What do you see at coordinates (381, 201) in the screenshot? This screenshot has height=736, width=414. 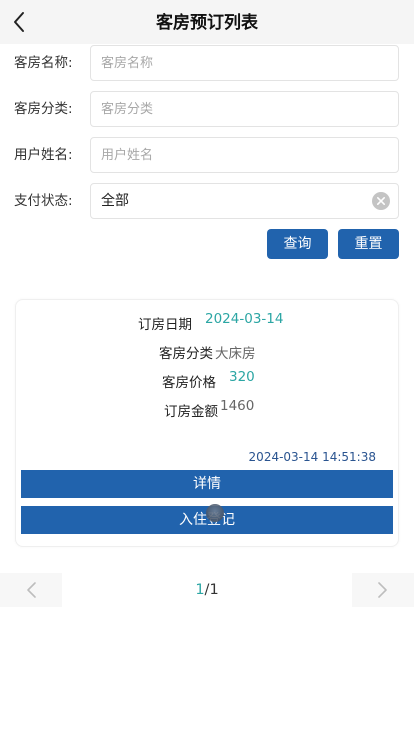 I see `clear-circle-icon` at bounding box center [381, 201].